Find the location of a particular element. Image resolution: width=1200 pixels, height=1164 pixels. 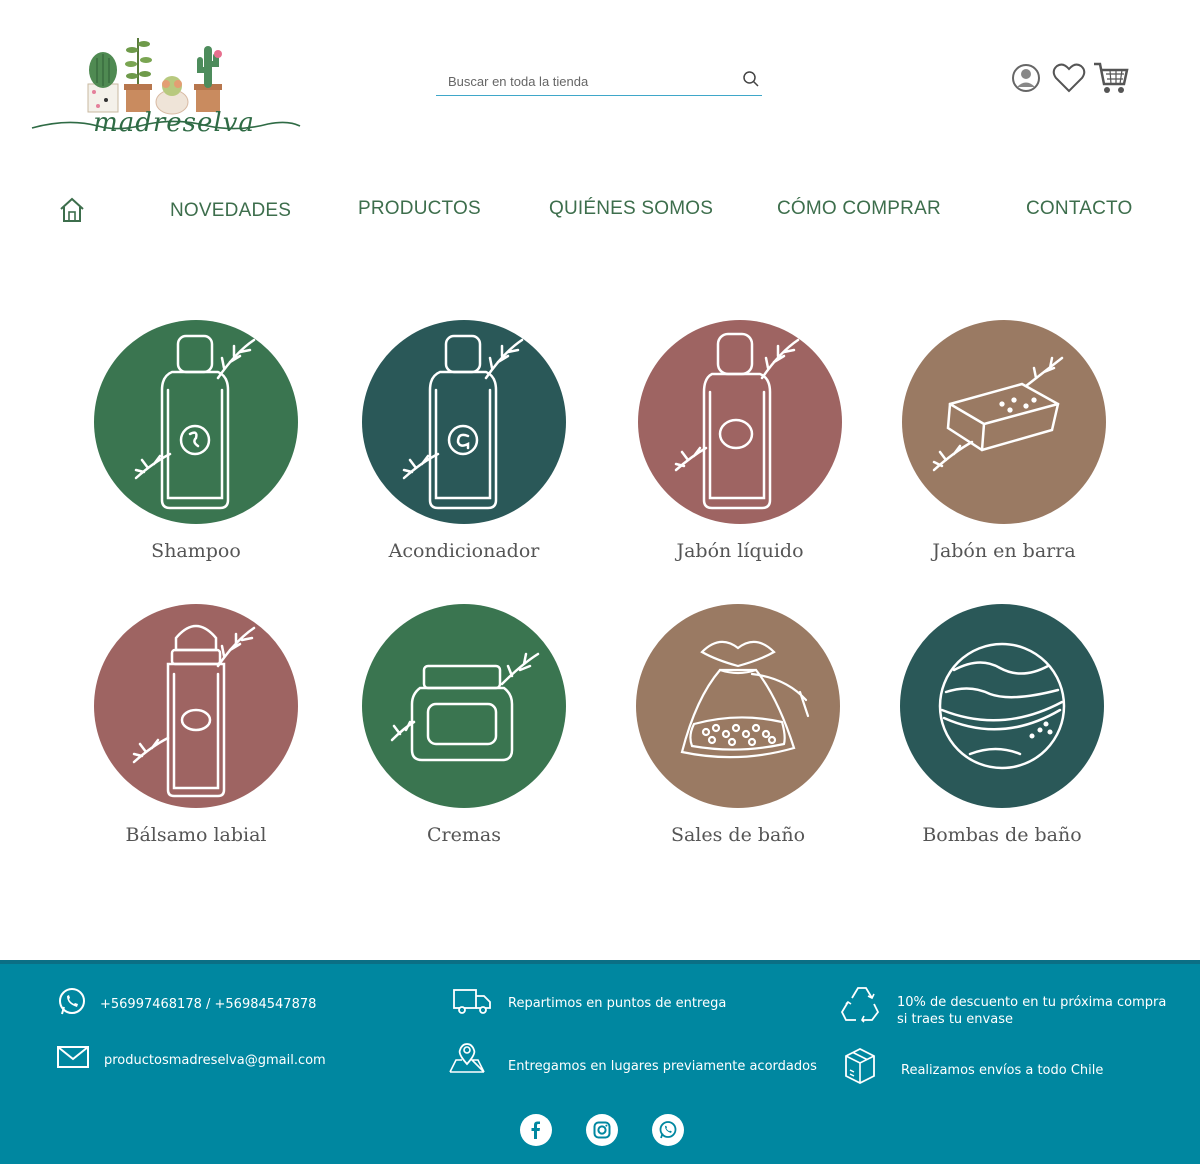

instagram-icon is located at coordinates (602, 1130).